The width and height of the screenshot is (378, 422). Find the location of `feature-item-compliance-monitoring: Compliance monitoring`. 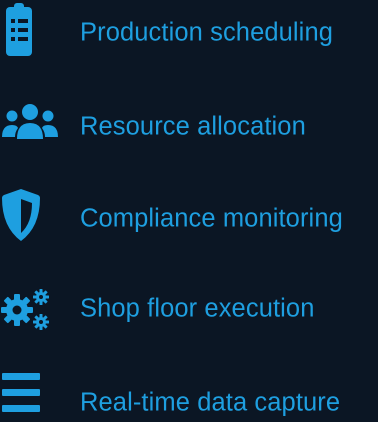

feature-item-compliance-monitoring: Compliance monitoring is located at coordinates (189, 219).